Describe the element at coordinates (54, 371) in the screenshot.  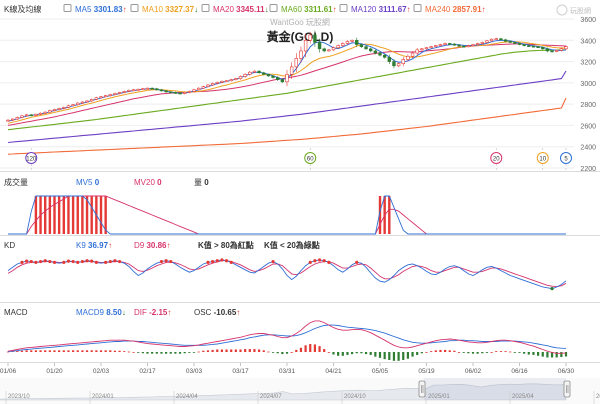
I see `x-tick-label: 01/20` at that location.